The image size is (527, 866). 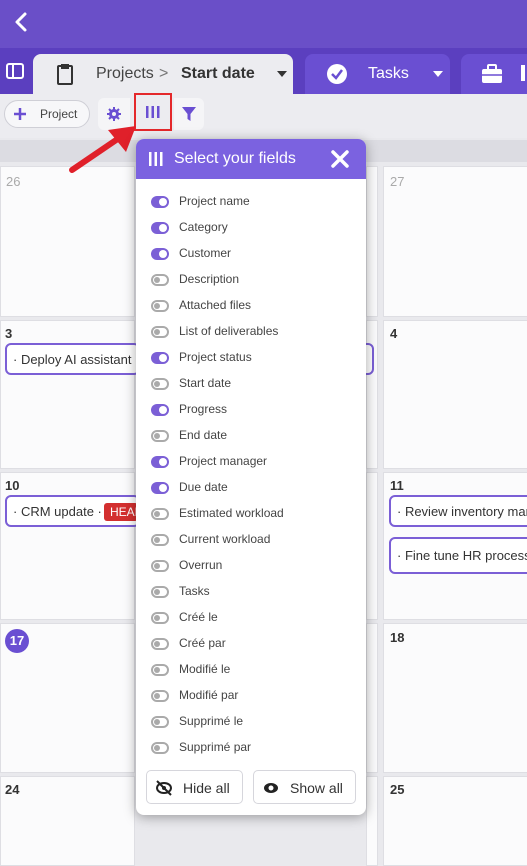 What do you see at coordinates (256, 229) in the screenshot?
I see `field-toggle-row: Category` at bounding box center [256, 229].